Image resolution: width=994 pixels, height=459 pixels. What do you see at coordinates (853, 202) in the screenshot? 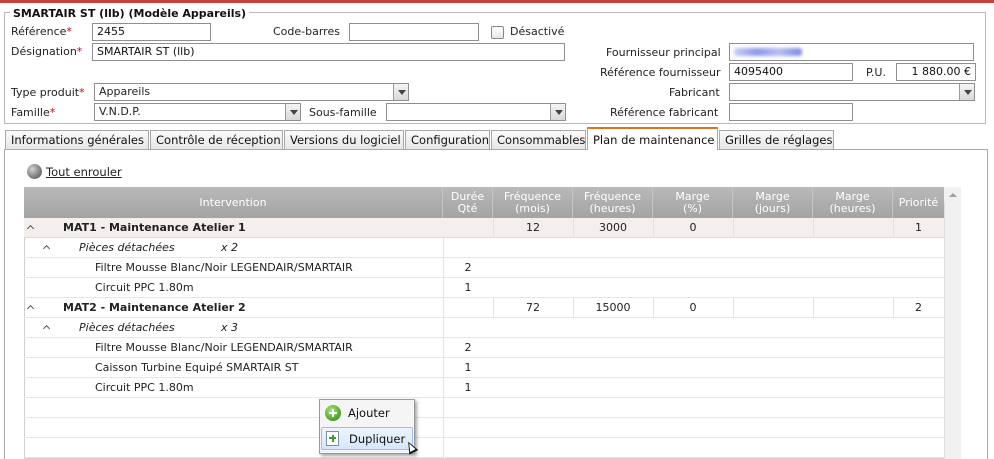
I see `col-margin-hours: Marge (heures)` at bounding box center [853, 202].